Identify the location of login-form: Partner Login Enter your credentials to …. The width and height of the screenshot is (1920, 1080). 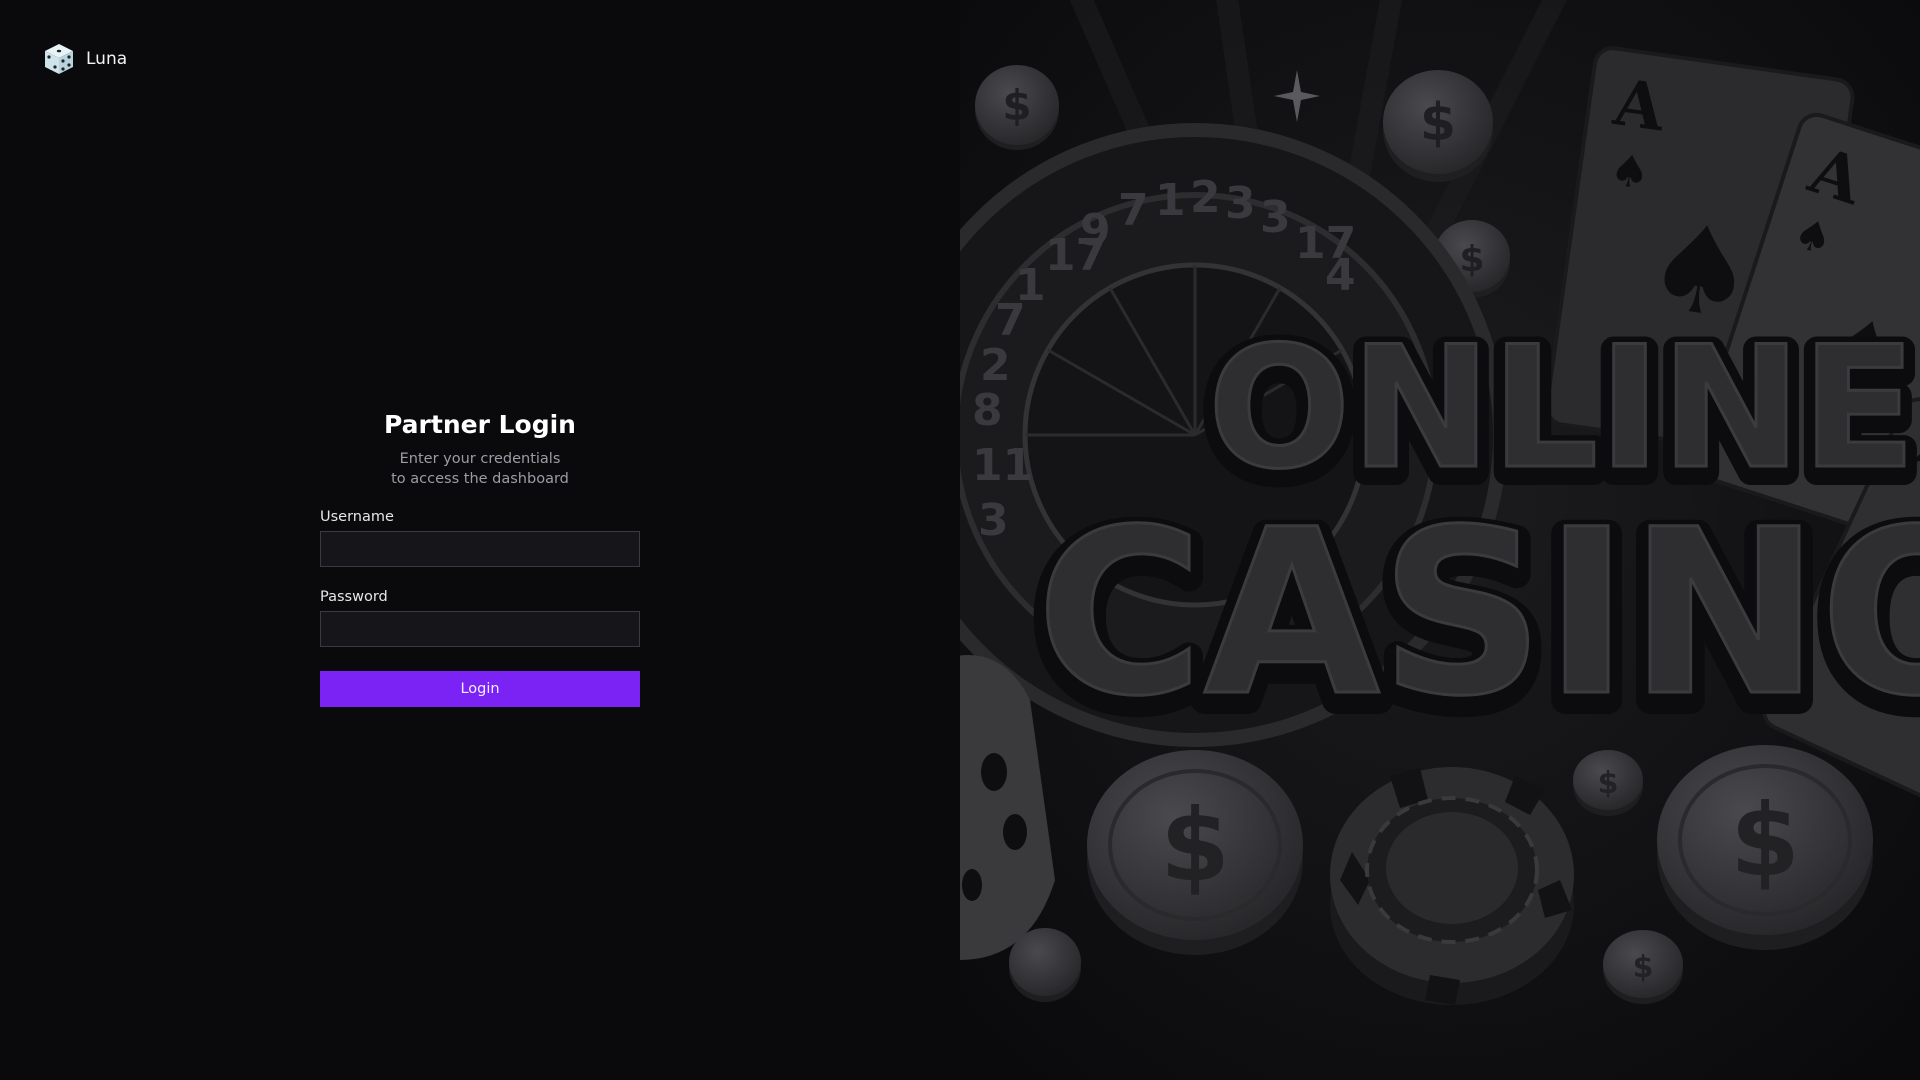
(480, 558).